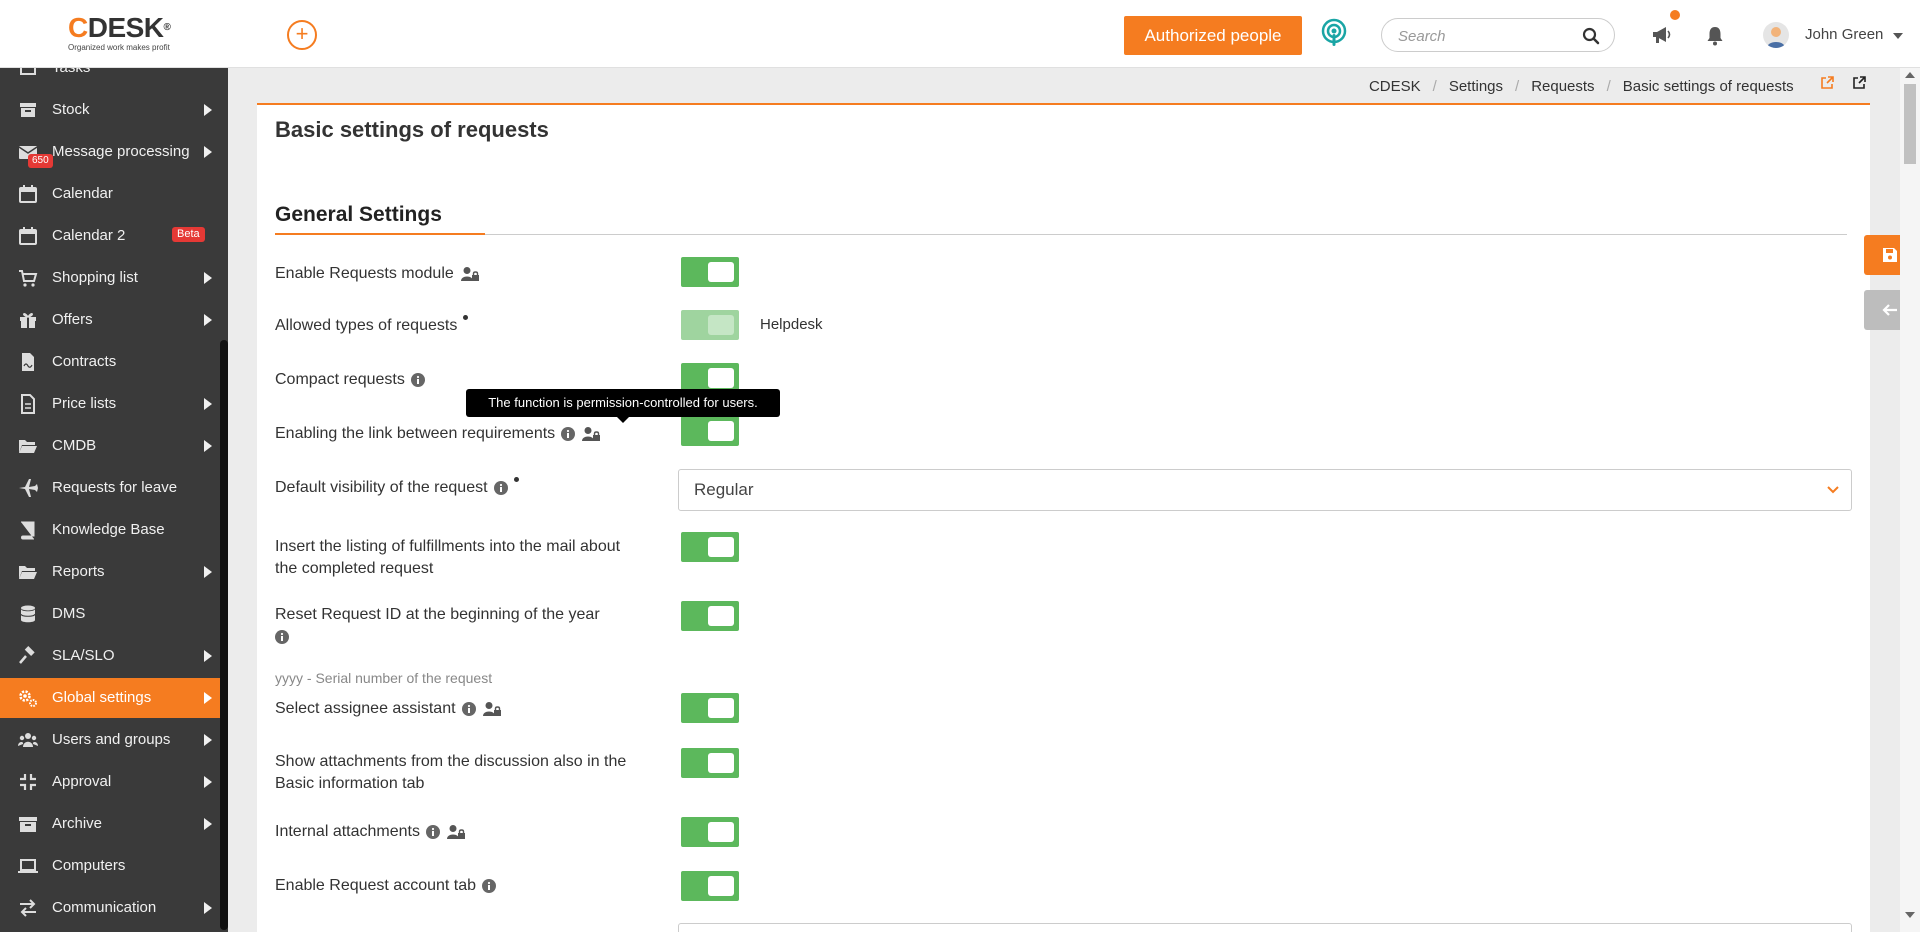  I want to click on bell-icon, so click(1715, 36).